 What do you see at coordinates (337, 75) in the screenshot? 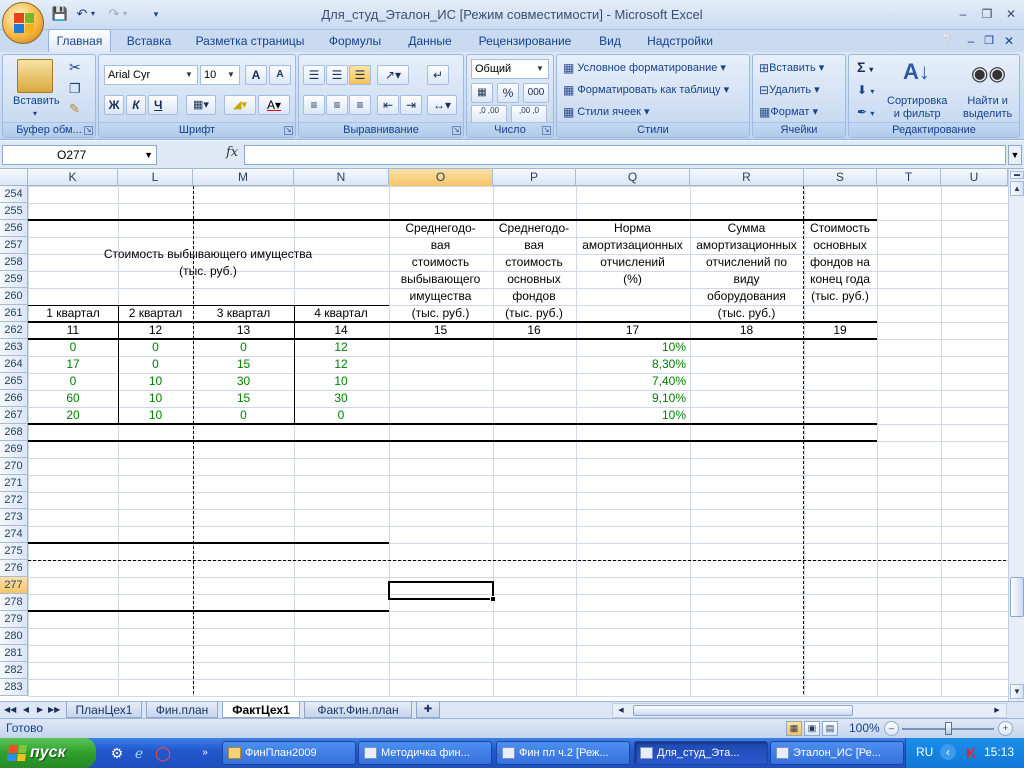
I see `align-middle-button: ☰` at bounding box center [337, 75].